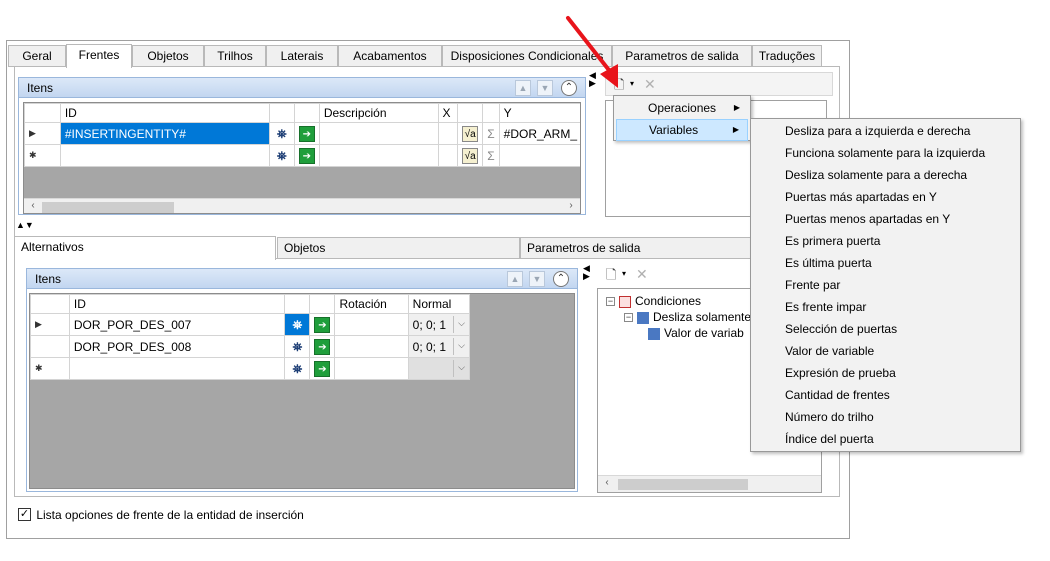 Image resolution: width=1050 pixels, height=561 pixels. Describe the element at coordinates (696, 333) in the screenshot. I see `tree-node-grandchild: Valor de variab` at that location.